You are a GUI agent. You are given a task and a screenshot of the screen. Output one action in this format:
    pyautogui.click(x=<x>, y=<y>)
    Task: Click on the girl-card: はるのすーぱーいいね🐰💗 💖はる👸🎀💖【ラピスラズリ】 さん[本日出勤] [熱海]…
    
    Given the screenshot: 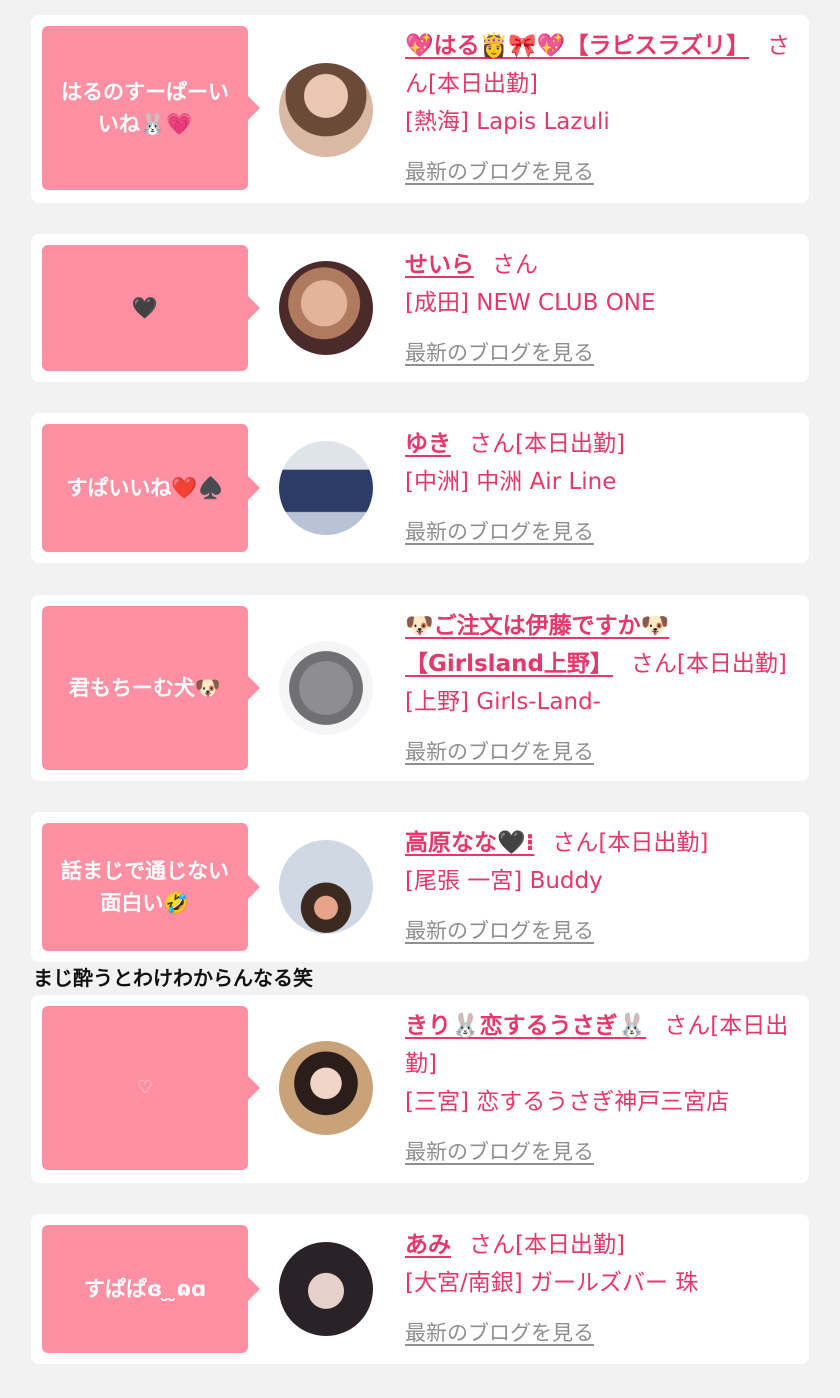 What is the action you would take?
    pyautogui.click(x=420, y=109)
    